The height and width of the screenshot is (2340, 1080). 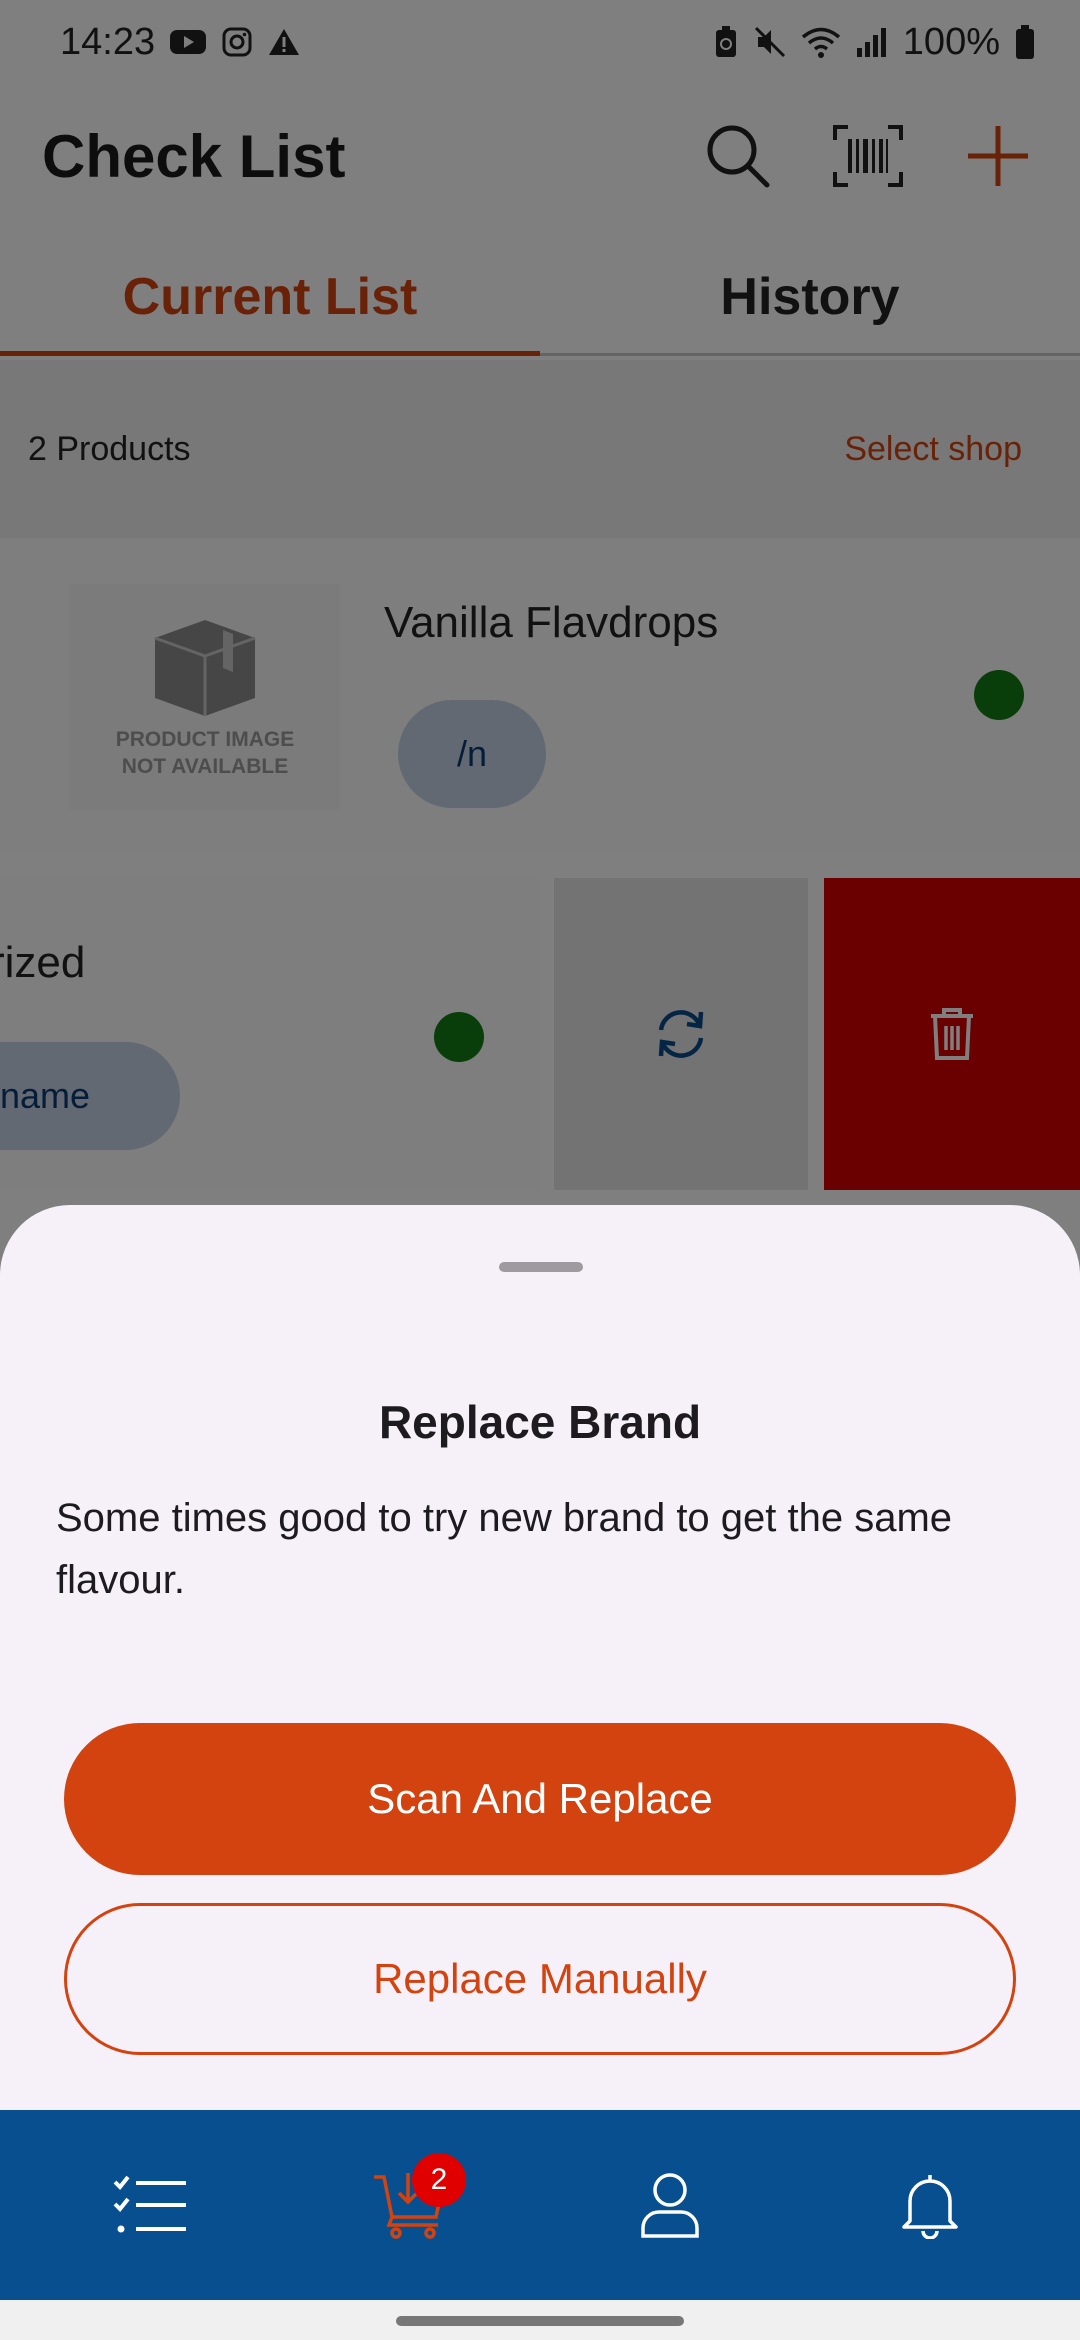 I want to click on nav-notifications, so click(x=930, y=2205).